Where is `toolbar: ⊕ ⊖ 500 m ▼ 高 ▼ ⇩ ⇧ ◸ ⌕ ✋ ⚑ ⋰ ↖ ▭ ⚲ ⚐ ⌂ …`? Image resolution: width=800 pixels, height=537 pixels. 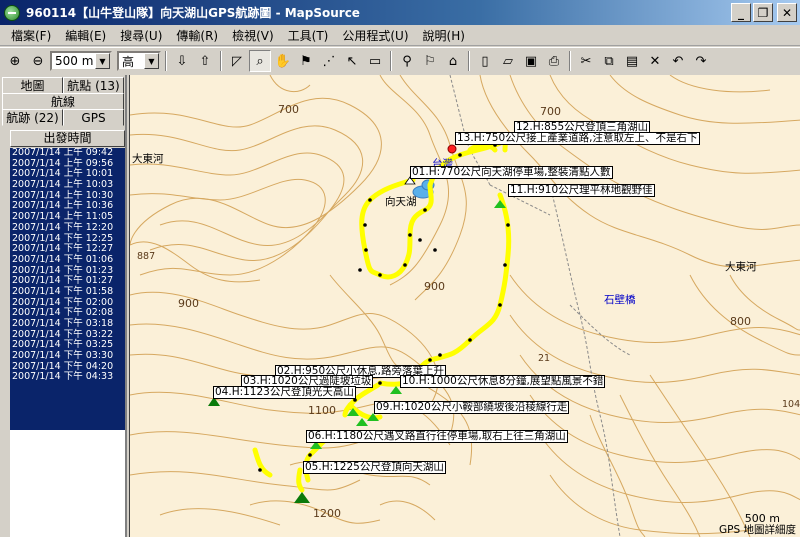
toolbar: ⊕ ⊖ 500 m ▼ 高 ▼ ⇩ ⇧ ◸ ⌕ ✋ ⚑ ⋰ ↖ ▭ ⚲ ⚐ ⌂ … is located at coordinates (400, 60).